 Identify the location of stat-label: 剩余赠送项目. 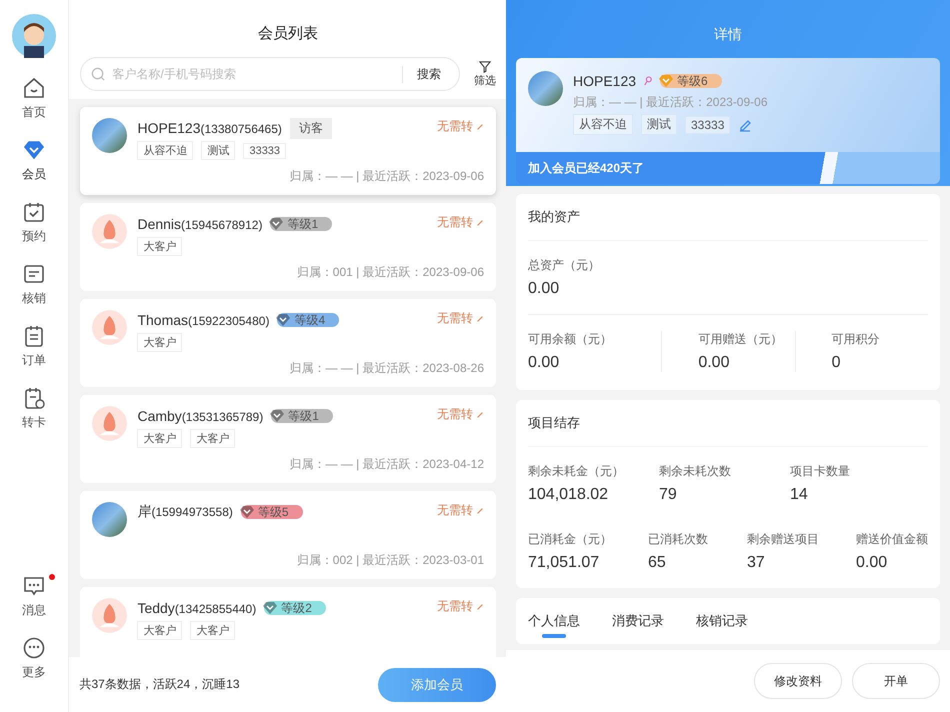
(783, 539).